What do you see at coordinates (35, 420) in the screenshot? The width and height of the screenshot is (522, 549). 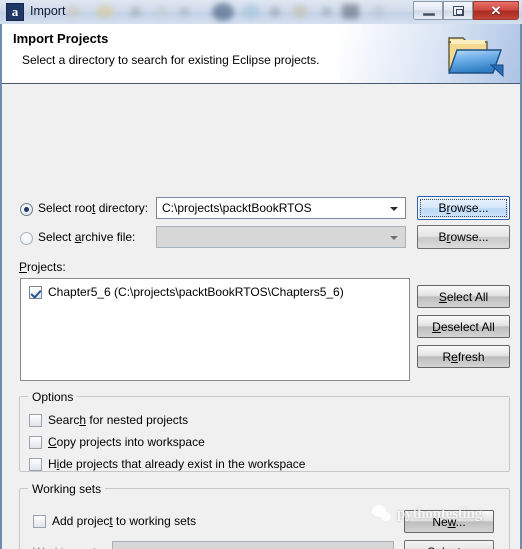 I see `search-nested-projects-checkbox` at bounding box center [35, 420].